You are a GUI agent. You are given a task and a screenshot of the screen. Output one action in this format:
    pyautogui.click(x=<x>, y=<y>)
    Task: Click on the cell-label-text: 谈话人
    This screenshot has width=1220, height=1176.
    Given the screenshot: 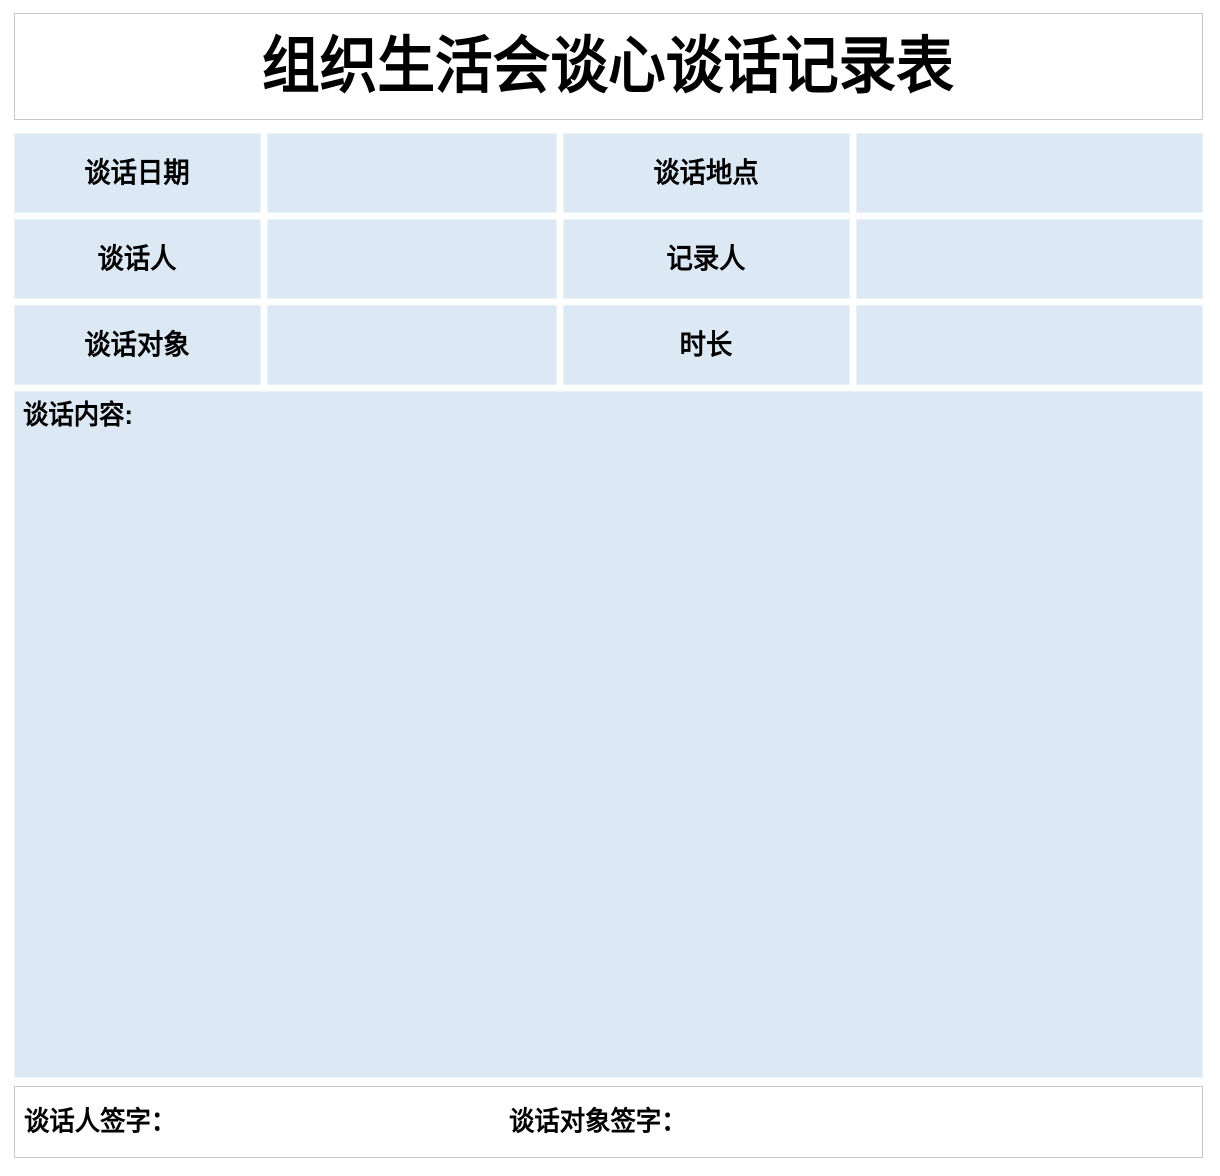 What is the action you would take?
    pyautogui.click(x=137, y=258)
    